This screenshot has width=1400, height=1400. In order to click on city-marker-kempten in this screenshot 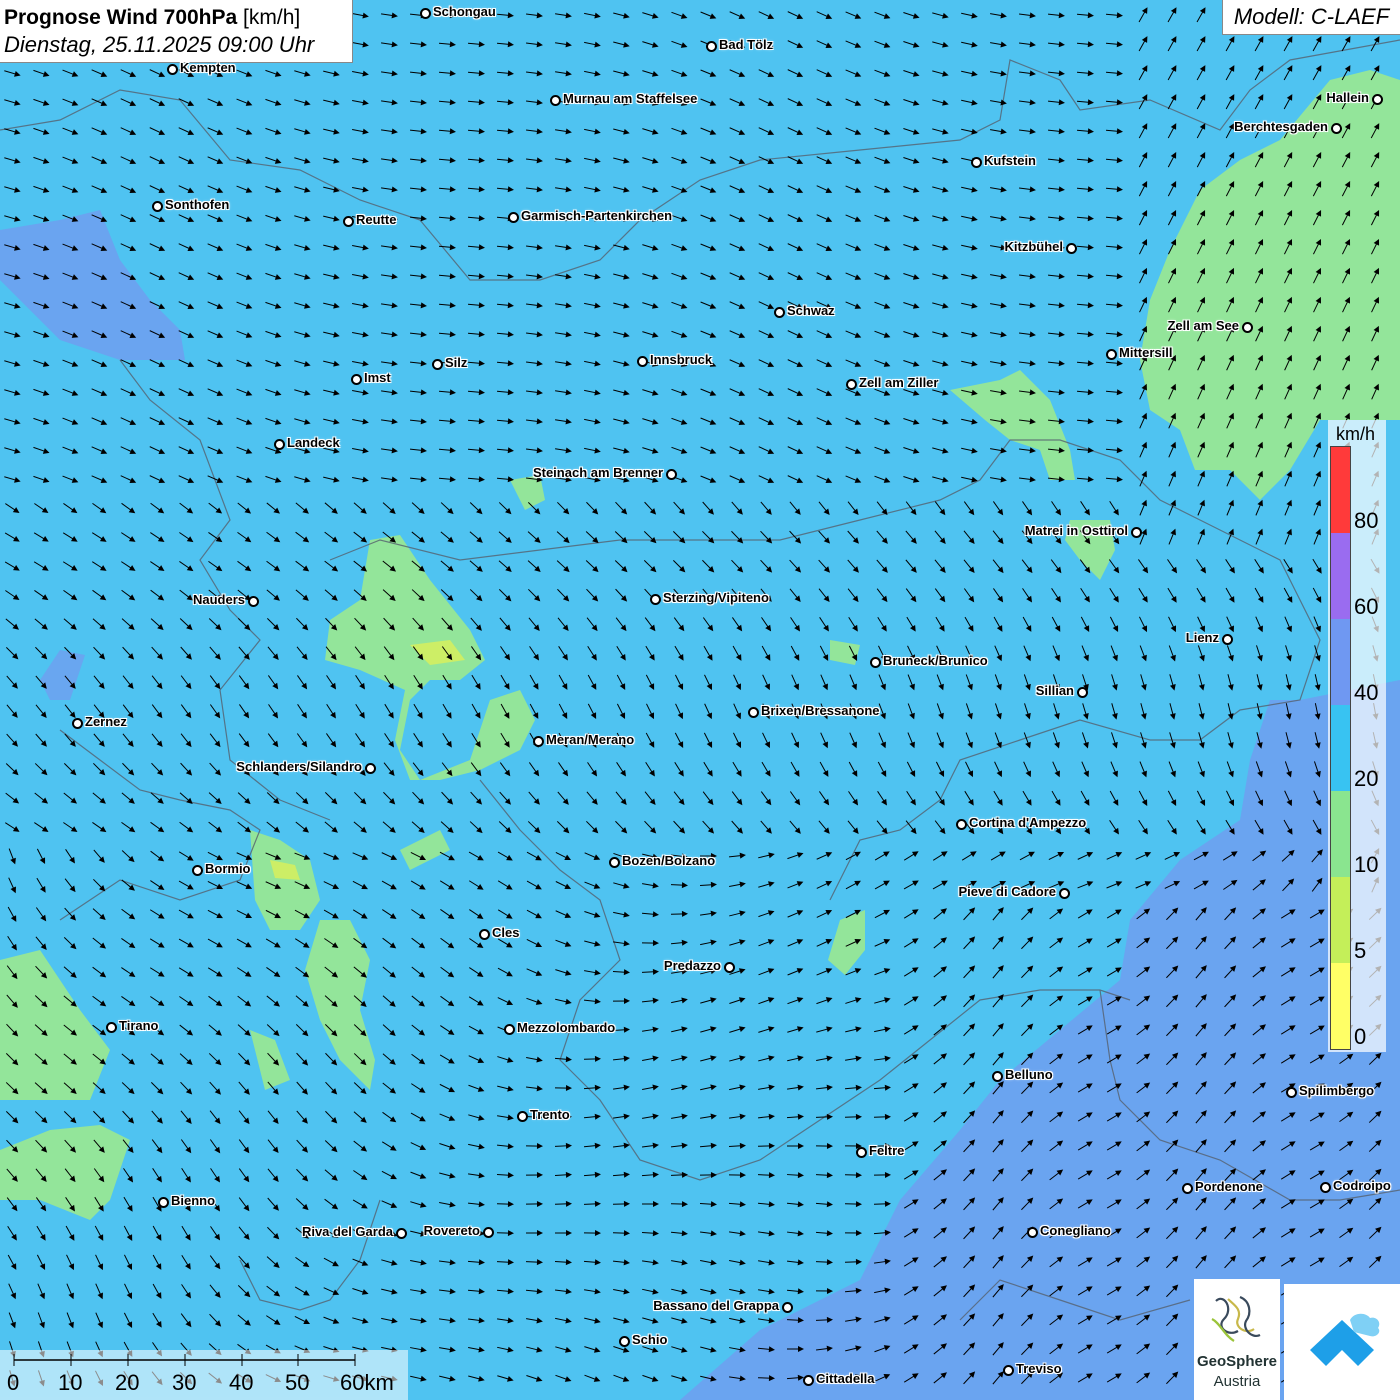, I will do `click(172, 69)`.